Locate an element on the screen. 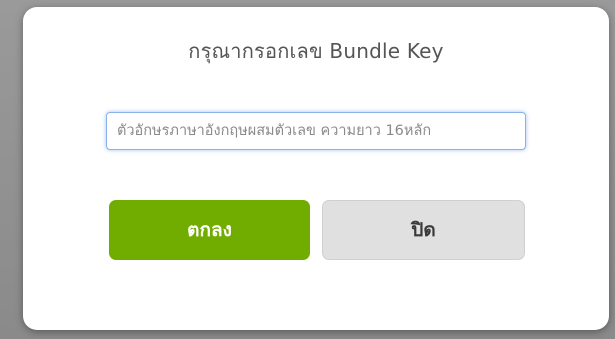 This screenshot has height=339, width=615. close-button: ปิด is located at coordinates (423, 230).